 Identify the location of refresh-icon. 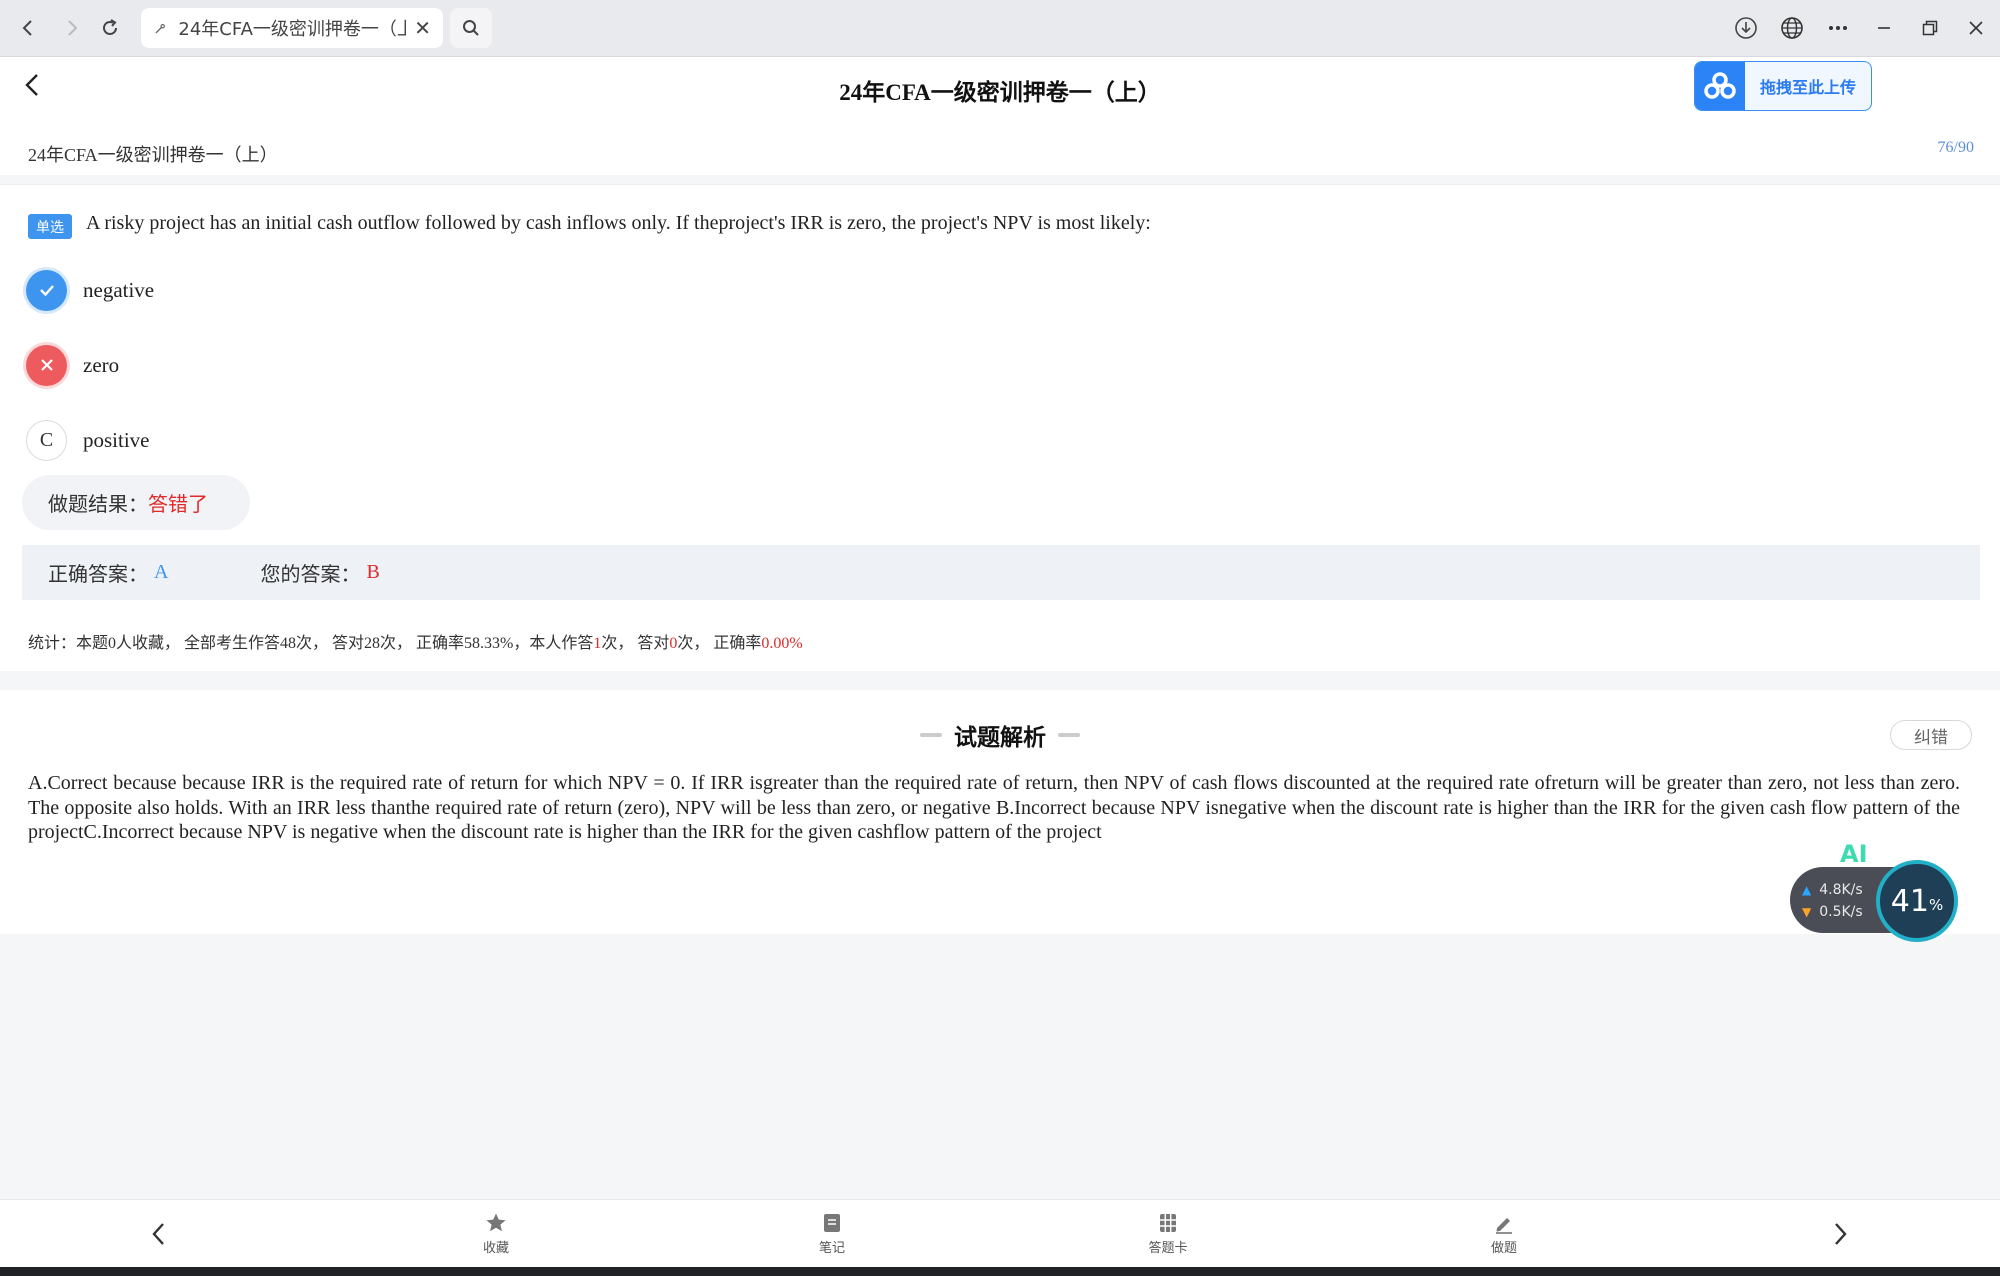
(110, 28).